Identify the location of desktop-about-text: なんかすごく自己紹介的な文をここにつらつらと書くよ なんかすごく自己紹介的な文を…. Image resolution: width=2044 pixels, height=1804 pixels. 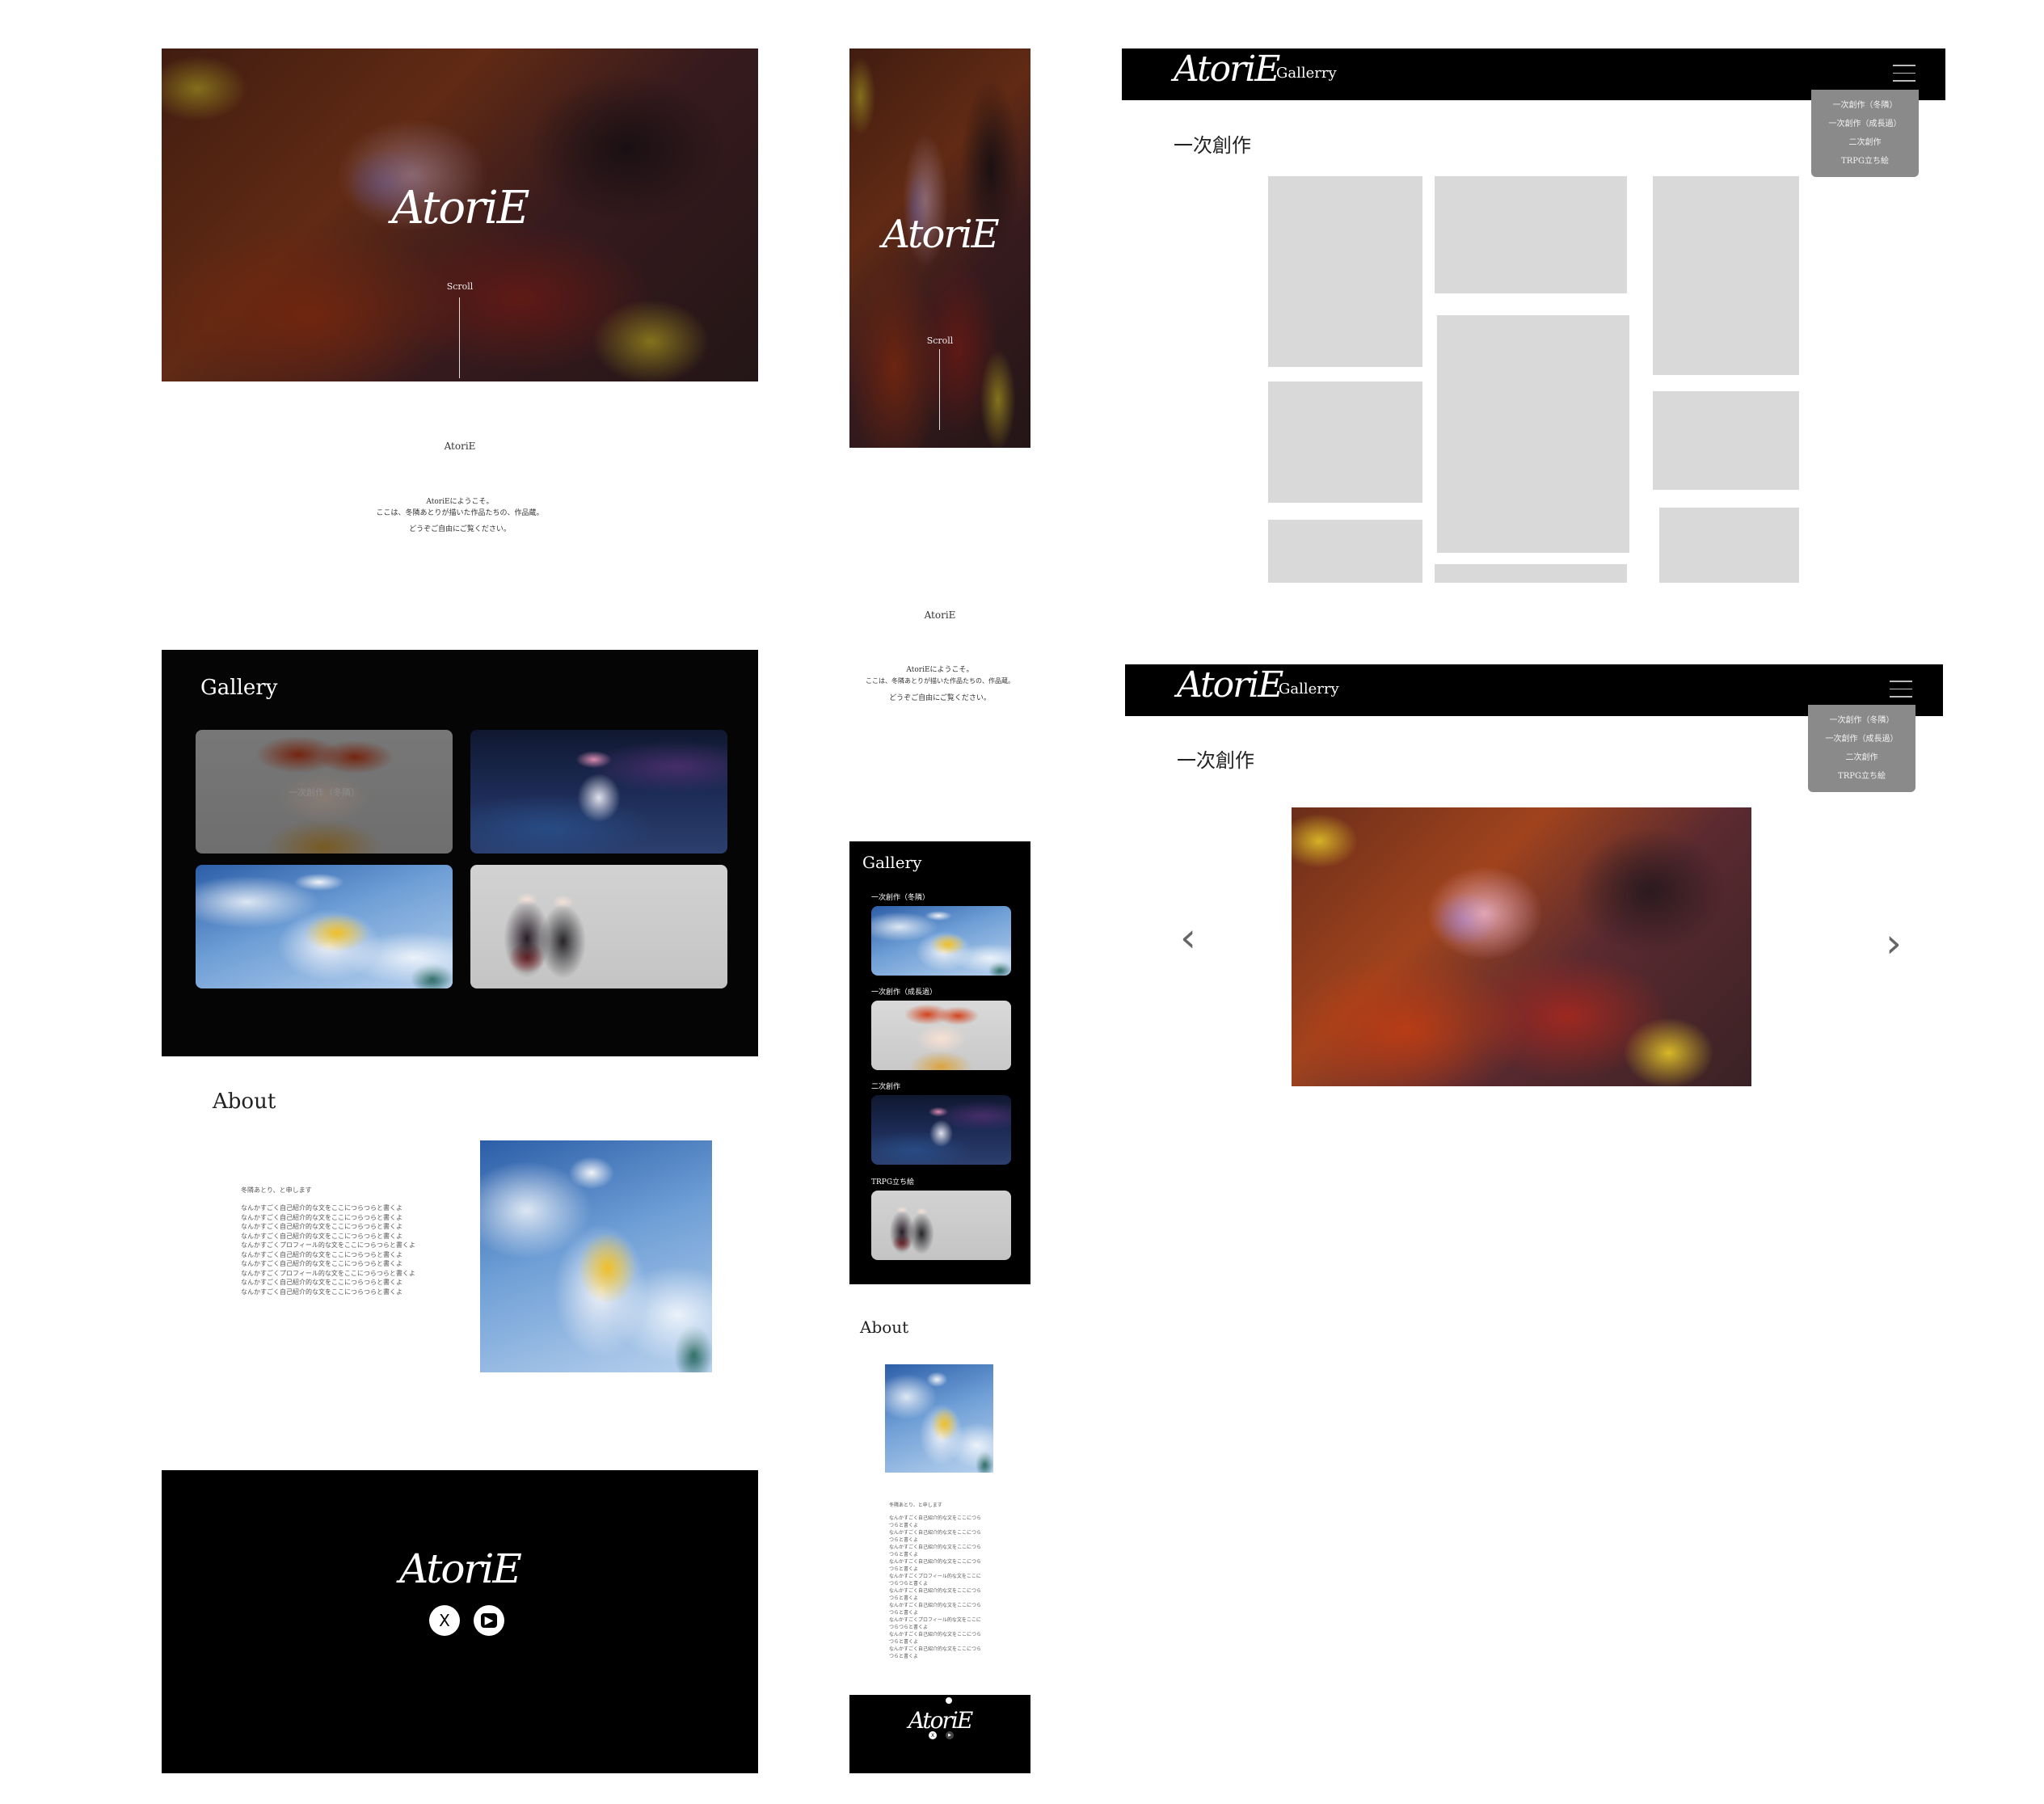
(334, 1249).